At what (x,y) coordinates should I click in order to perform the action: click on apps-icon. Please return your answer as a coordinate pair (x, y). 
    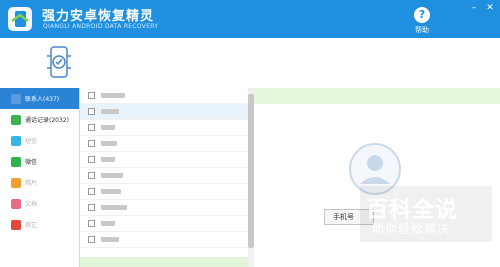
    Looking at the image, I should click on (16, 224).